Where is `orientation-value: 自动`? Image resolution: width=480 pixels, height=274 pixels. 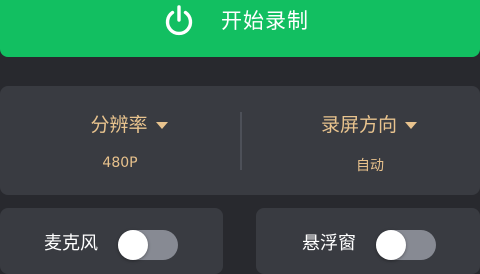
orientation-value: 自动 is located at coordinates (370, 166).